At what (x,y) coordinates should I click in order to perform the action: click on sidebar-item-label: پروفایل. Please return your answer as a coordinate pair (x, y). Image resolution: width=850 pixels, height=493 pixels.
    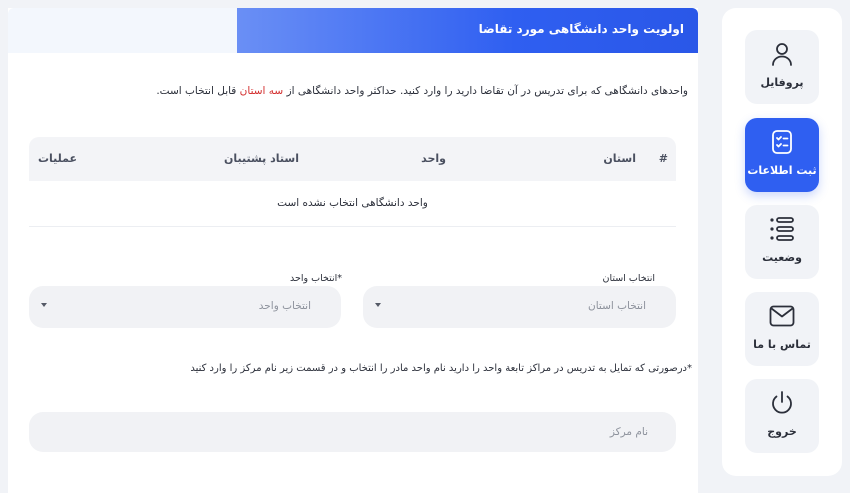
    Looking at the image, I should click on (782, 82).